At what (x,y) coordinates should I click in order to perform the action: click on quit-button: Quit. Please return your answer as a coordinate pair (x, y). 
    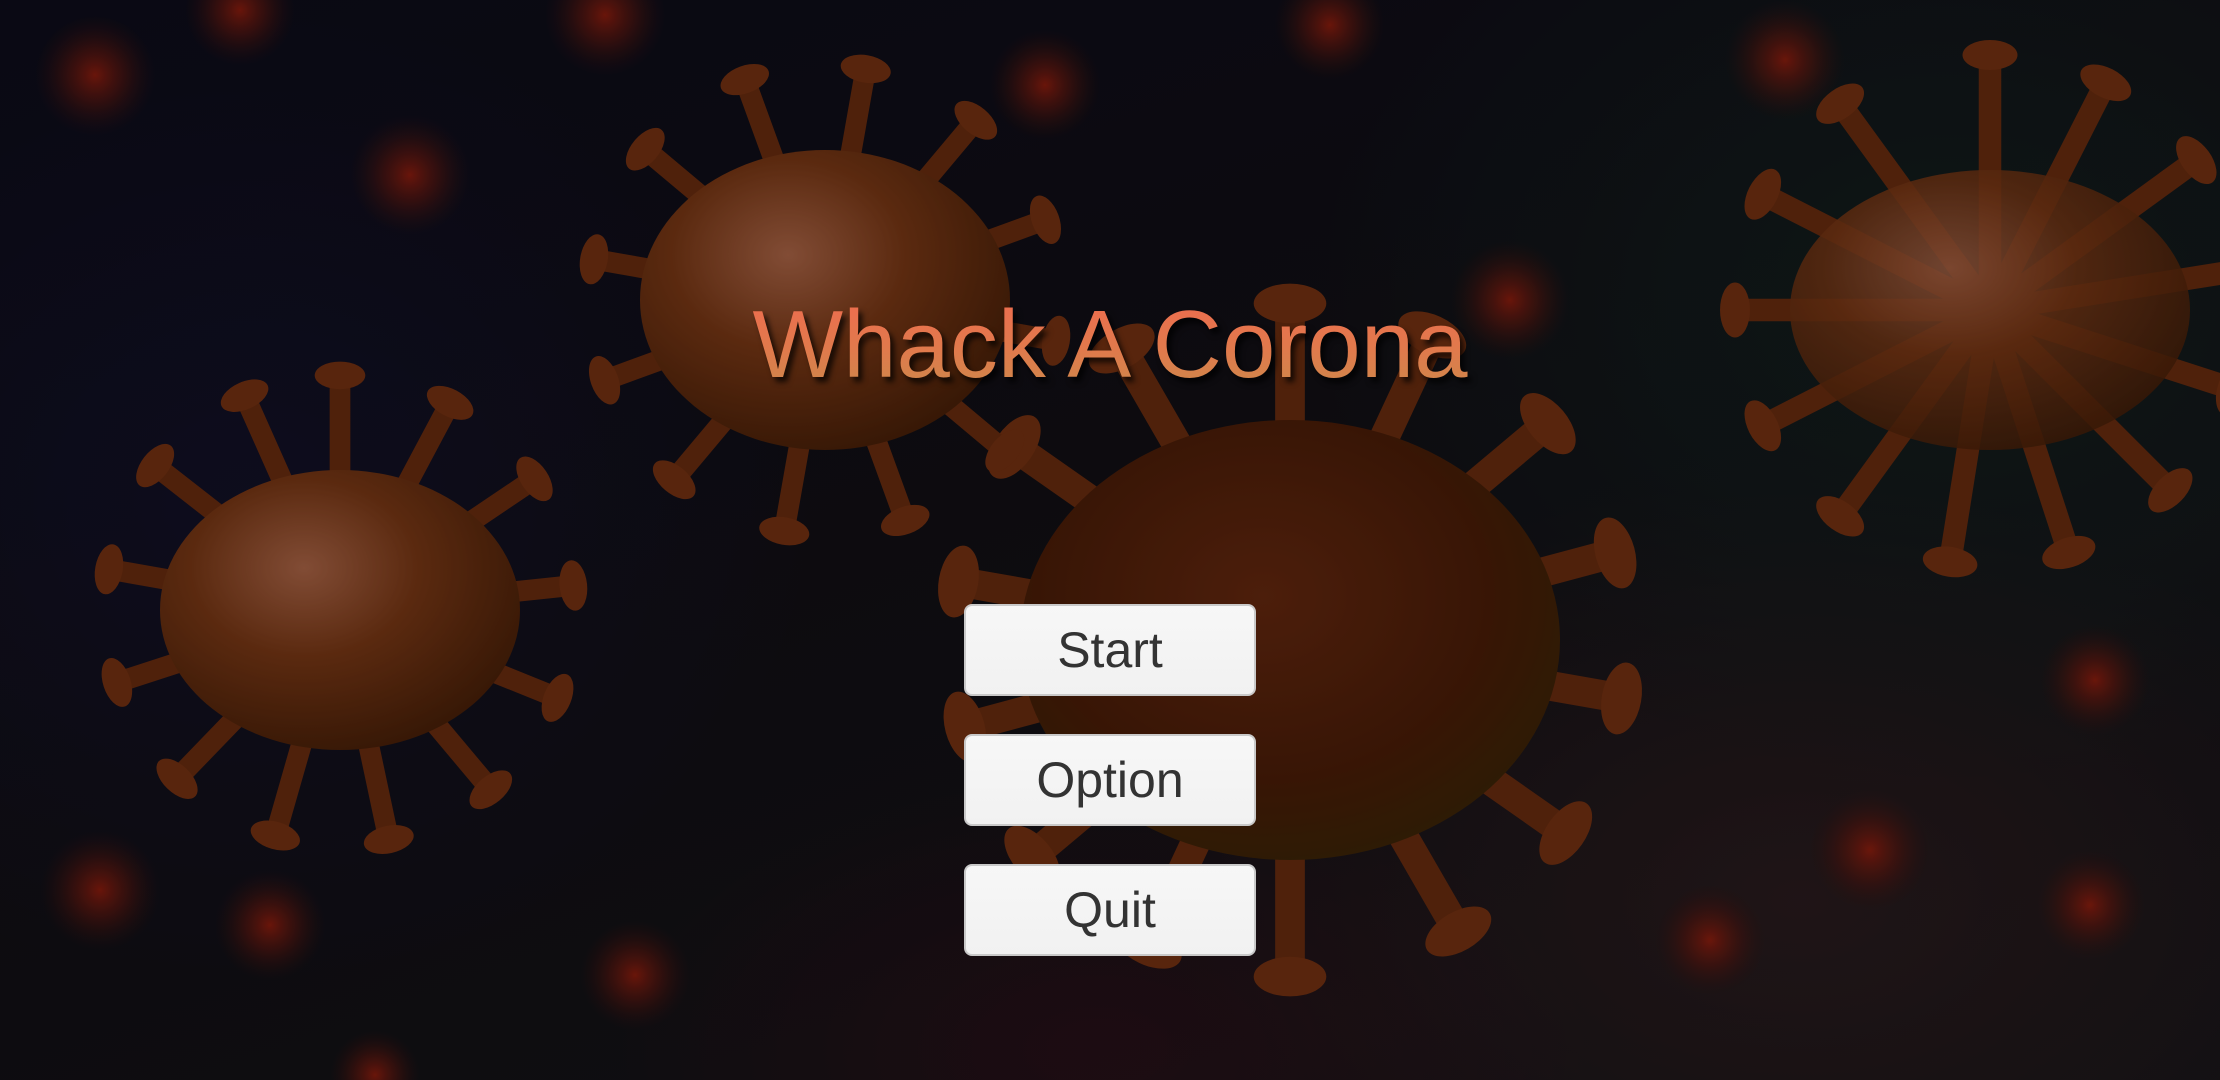
    Looking at the image, I should click on (1110, 910).